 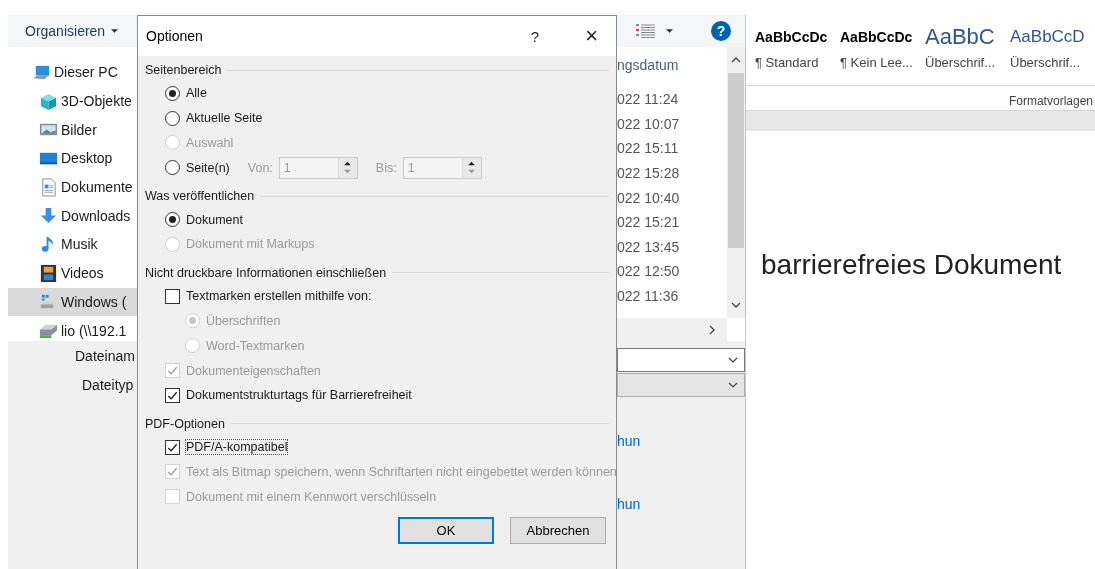 What do you see at coordinates (646, 31) in the screenshot?
I see `view-list-icon` at bounding box center [646, 31].